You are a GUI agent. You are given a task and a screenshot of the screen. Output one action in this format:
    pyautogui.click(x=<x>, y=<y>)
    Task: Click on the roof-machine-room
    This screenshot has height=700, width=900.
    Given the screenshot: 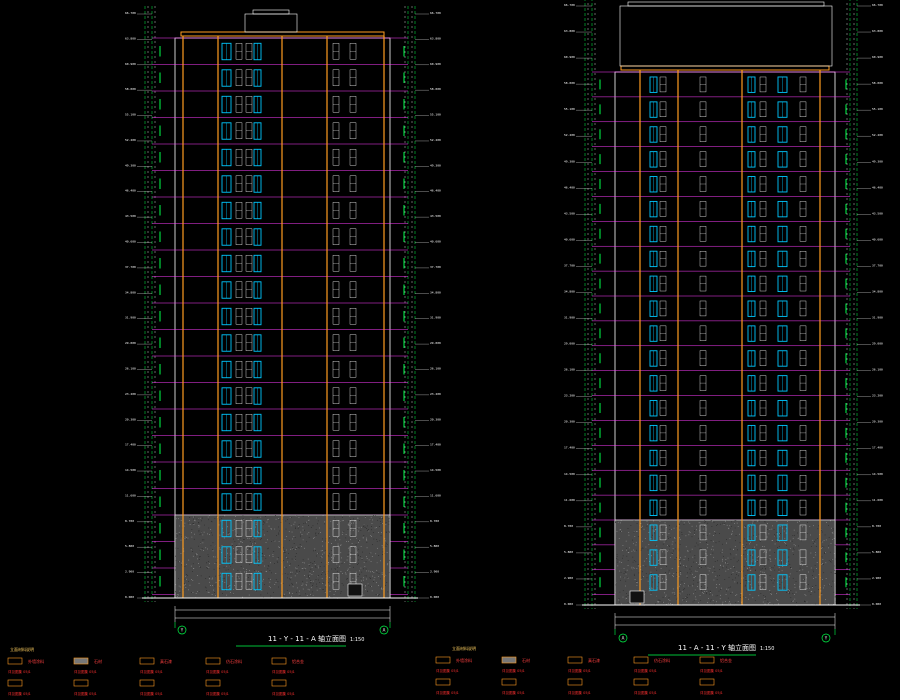 What is the action you would take?
    pyautogui.click(x=271, y=12)
    